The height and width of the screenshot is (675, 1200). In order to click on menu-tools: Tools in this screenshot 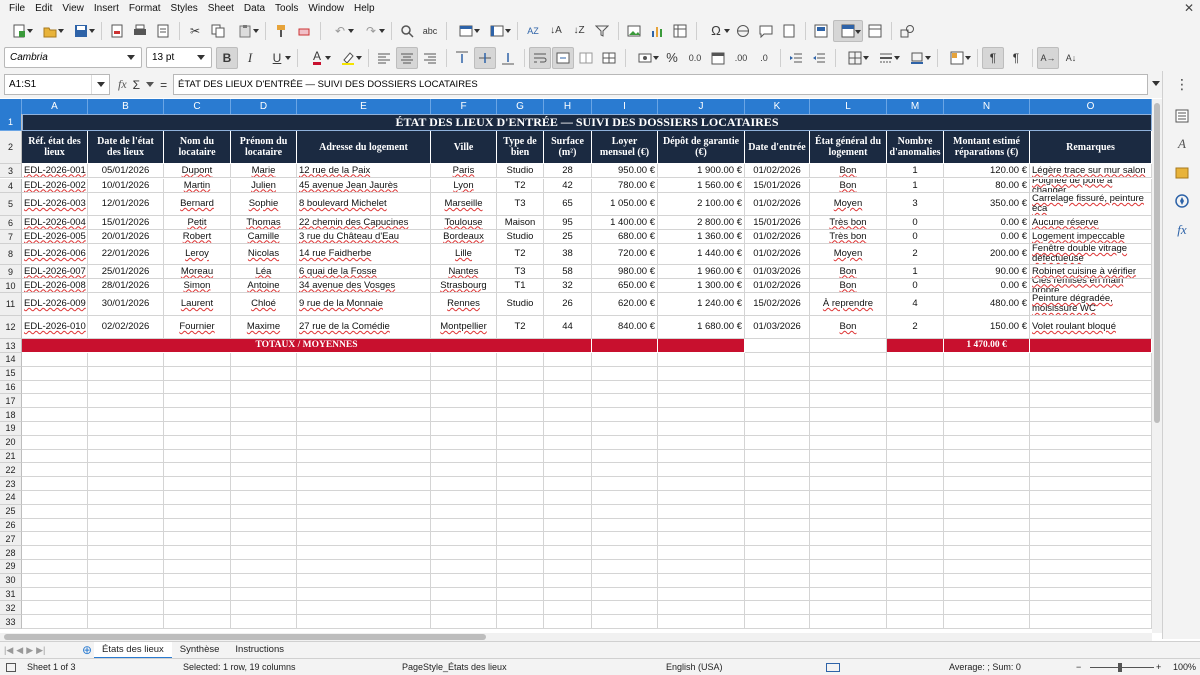, I will do `click(286, 8)`.